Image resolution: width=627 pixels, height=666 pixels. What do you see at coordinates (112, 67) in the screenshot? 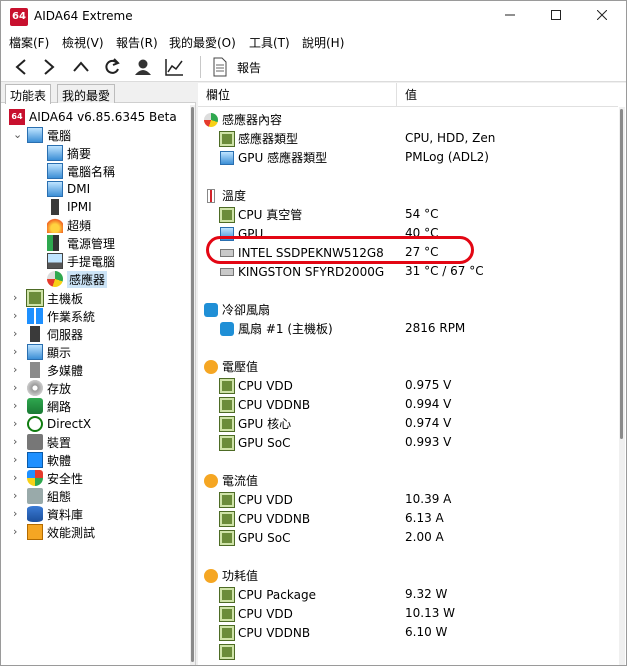
I see `refresh-button` at bounding box center [112, 67].